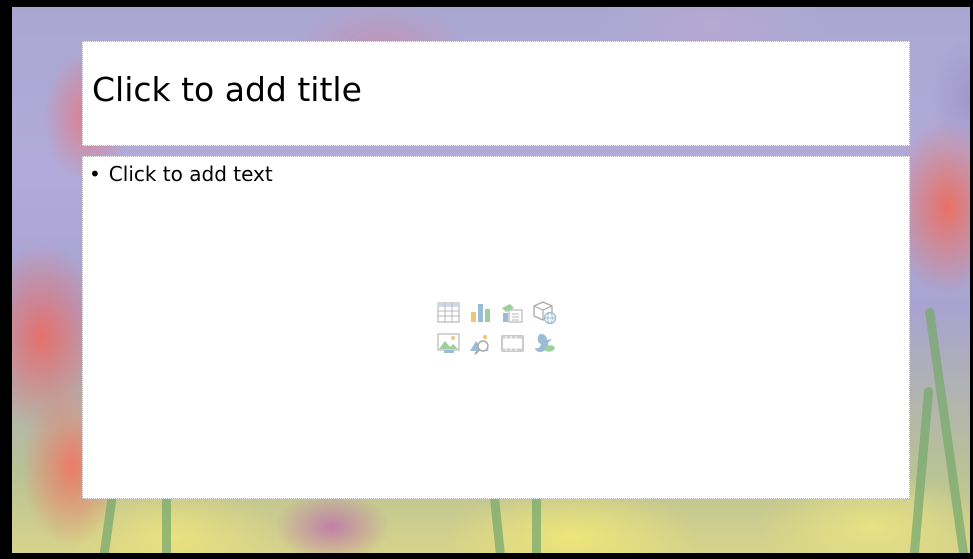  I want to click on insert-picture-icon, so click(448, 343).